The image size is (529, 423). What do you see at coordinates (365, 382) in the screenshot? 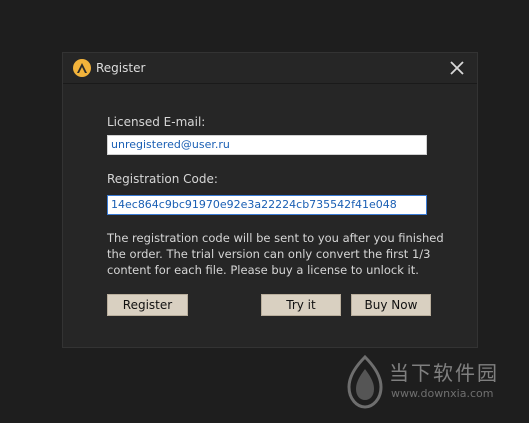
I see `downxia-logo-icon` at bounding box center [365, 382].